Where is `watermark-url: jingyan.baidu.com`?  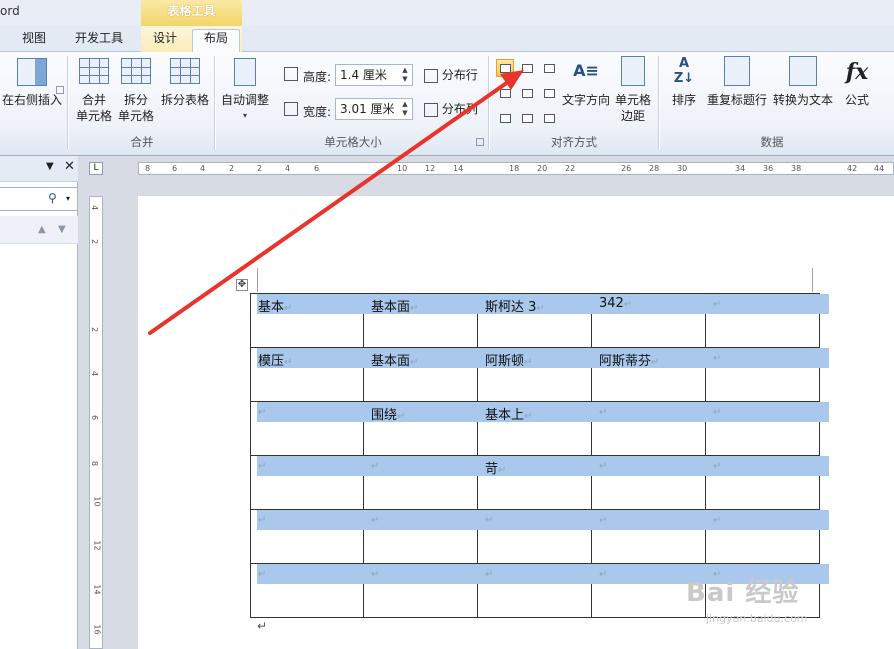 watermark-url: jingyan.baidu.com is located at coordinates (757, 618).